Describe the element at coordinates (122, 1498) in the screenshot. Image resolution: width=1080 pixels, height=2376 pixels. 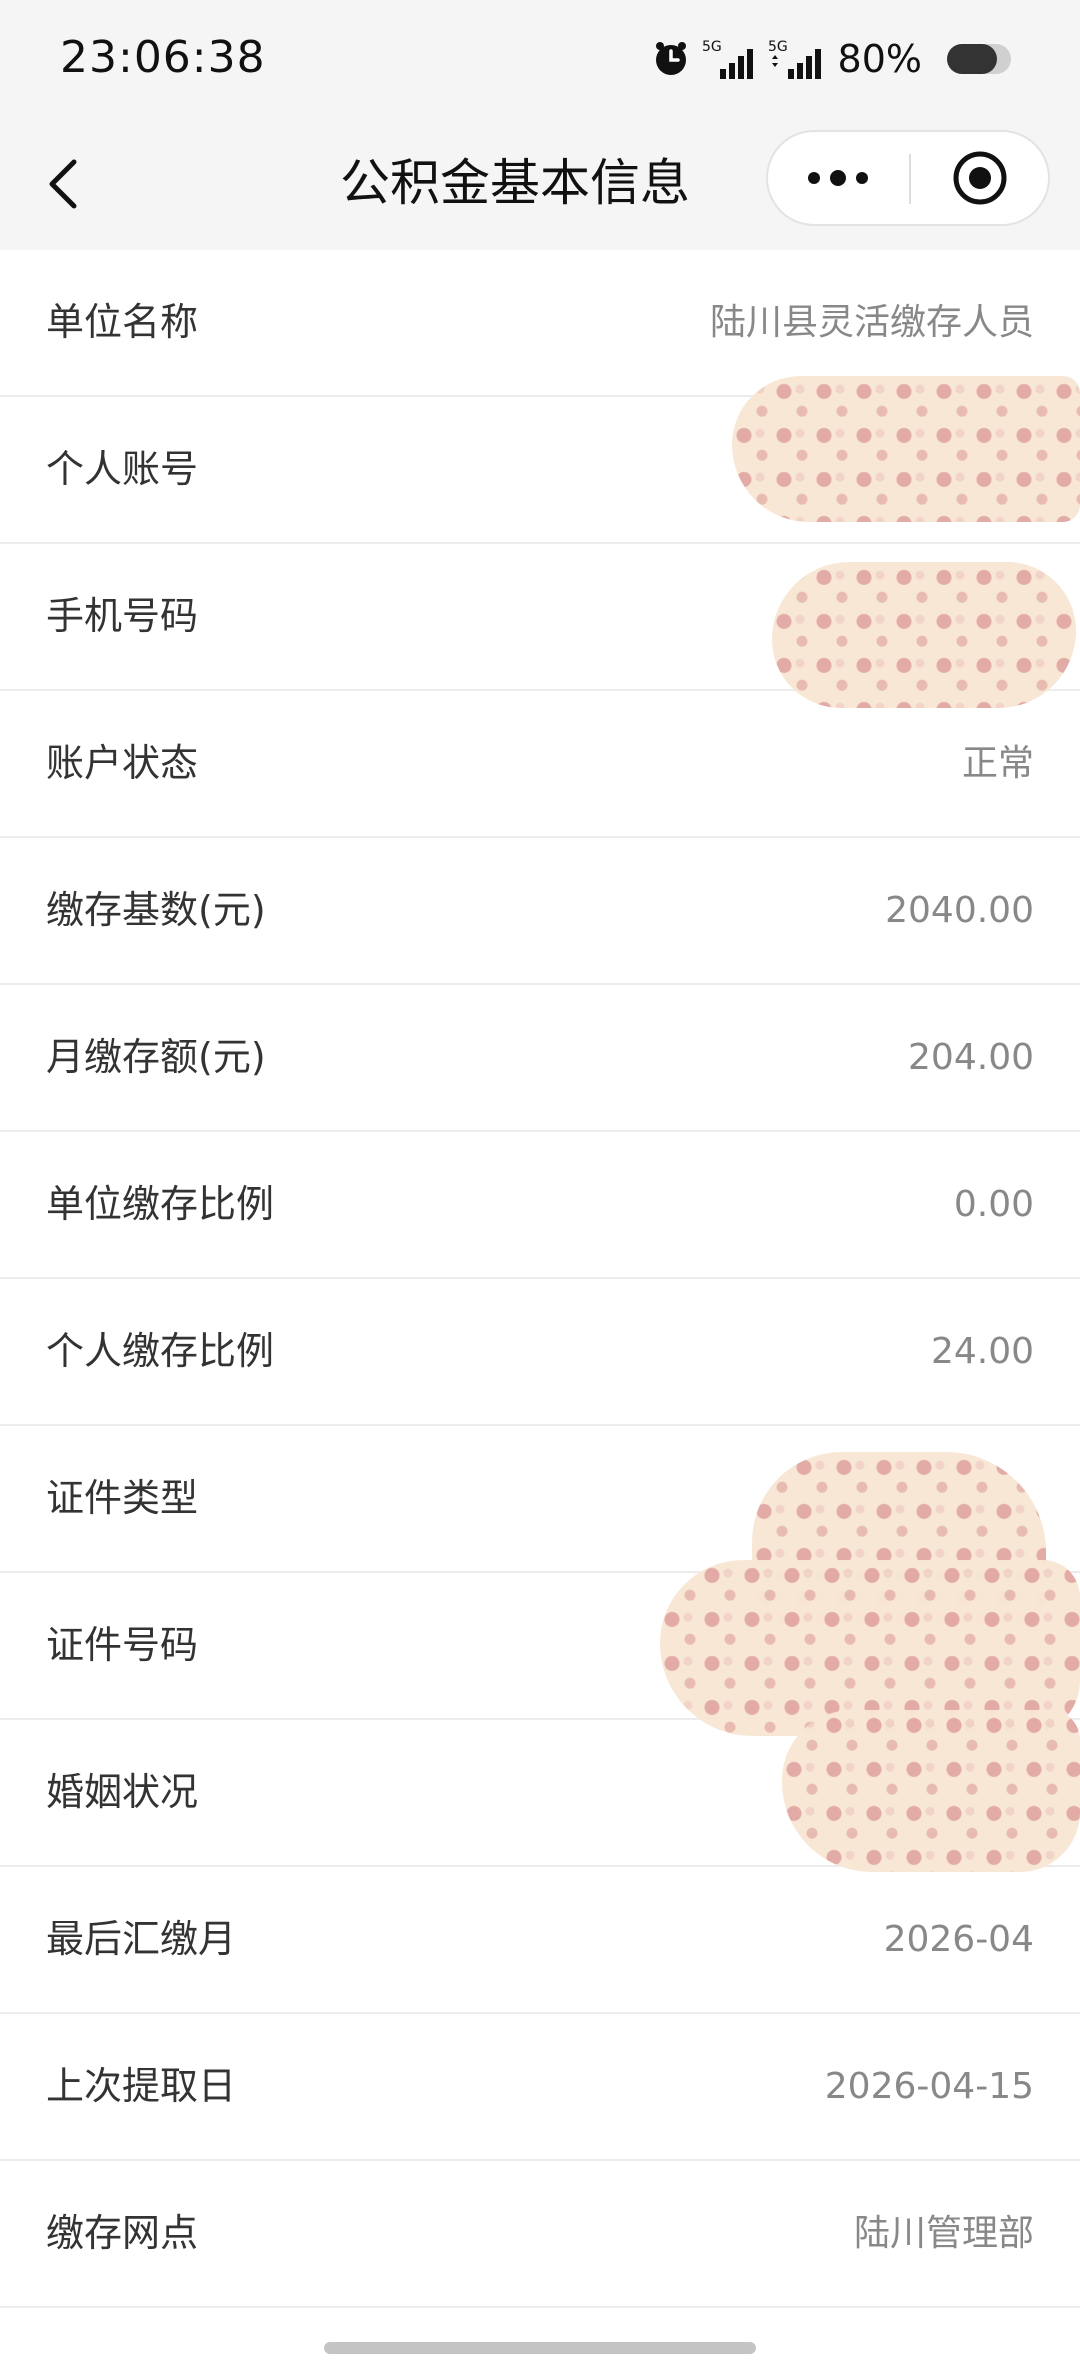
I see `row-label: 证件类型` at that location.